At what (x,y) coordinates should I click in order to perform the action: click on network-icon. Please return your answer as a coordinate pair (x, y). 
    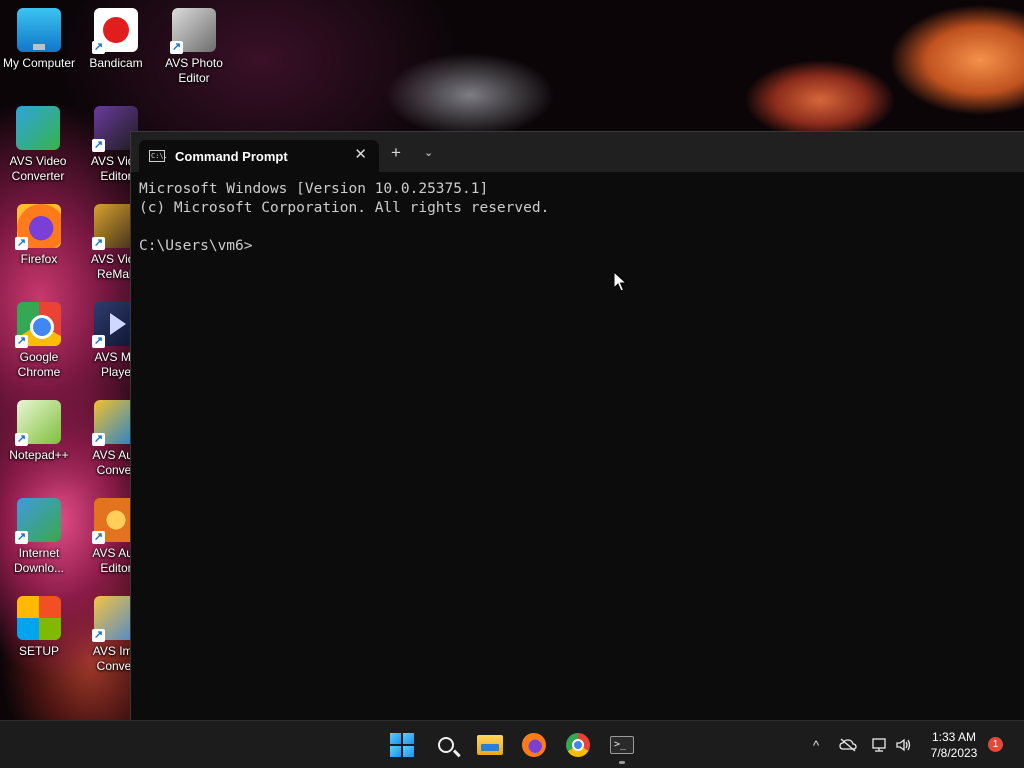
    Looking at the image, I should click on (879, 745).